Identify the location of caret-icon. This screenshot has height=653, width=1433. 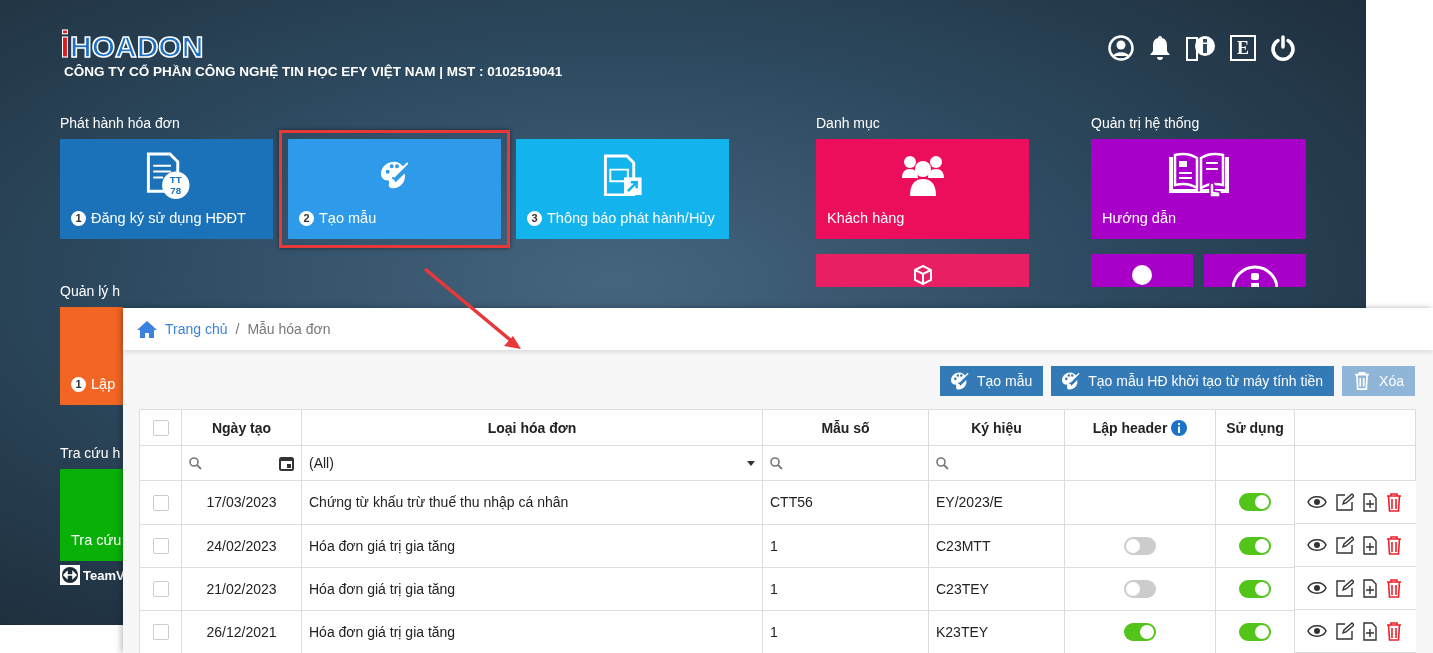
(751, 463).